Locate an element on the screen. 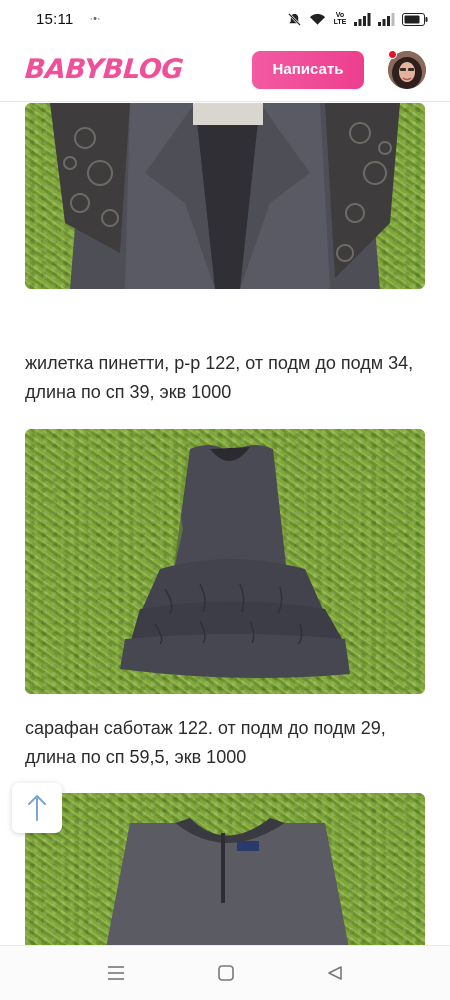 This screenshot has height=1000, width=450. arrow-up-icon is located at coordinates (37, 808).